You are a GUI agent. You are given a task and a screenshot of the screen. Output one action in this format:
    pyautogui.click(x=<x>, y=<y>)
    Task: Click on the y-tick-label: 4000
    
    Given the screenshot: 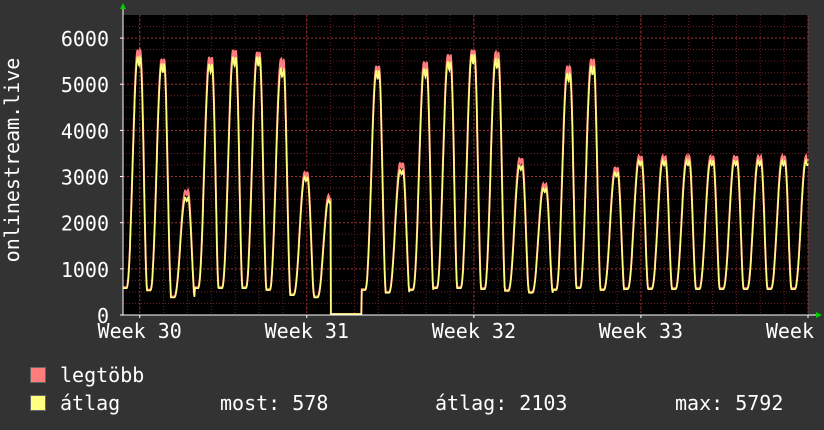 What is the action you would take?
    pyautogui.click(x=85, y=131)
    